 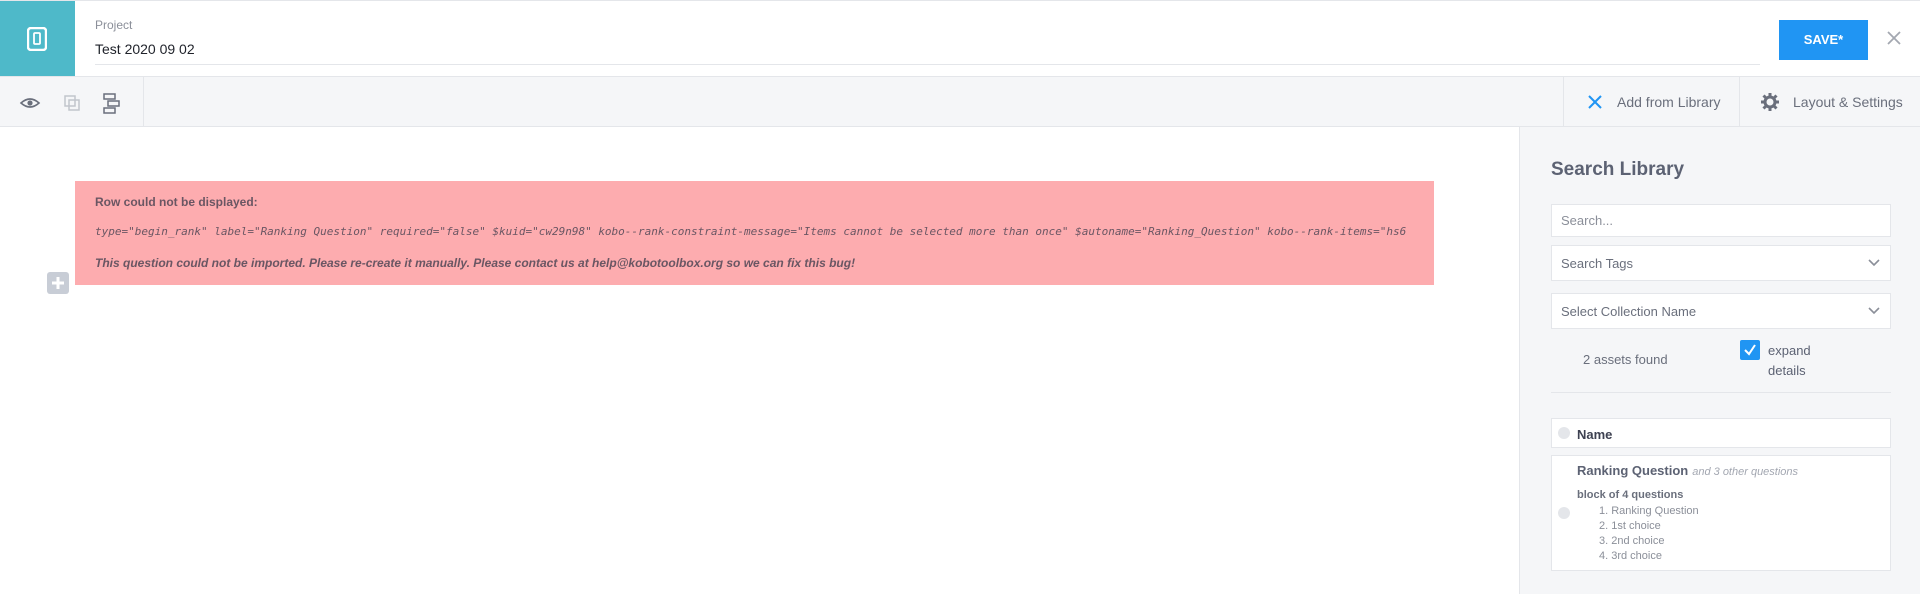 What do you see at coordinates (1633, 470) in the screenshot?
I see `asset-title: Ranking Question` at bounding box center [1633, 470].